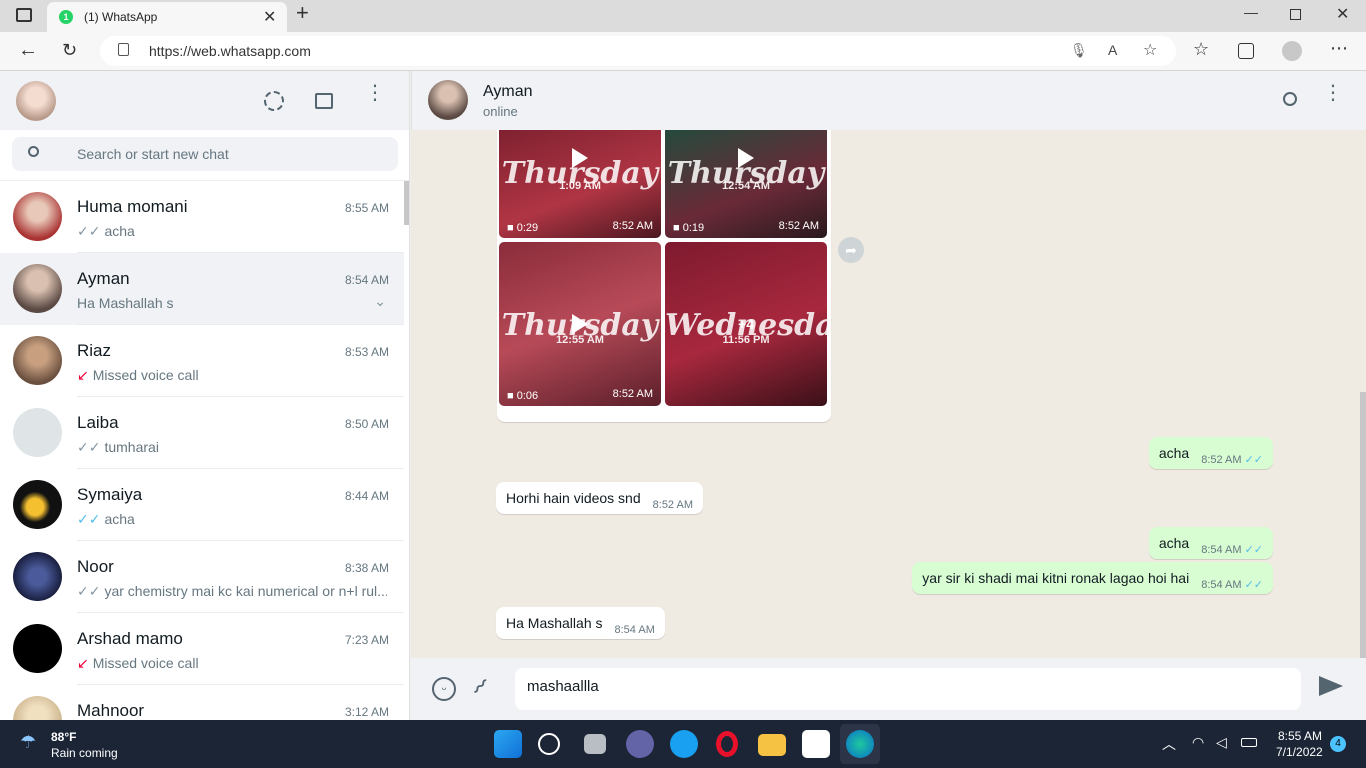  What do you see at coordinates (202, 433) in the screenshot?
I see `chat-list-item: Laiba 8:50 AM ✓✓ tumharai` at bounding box center [202, 433].